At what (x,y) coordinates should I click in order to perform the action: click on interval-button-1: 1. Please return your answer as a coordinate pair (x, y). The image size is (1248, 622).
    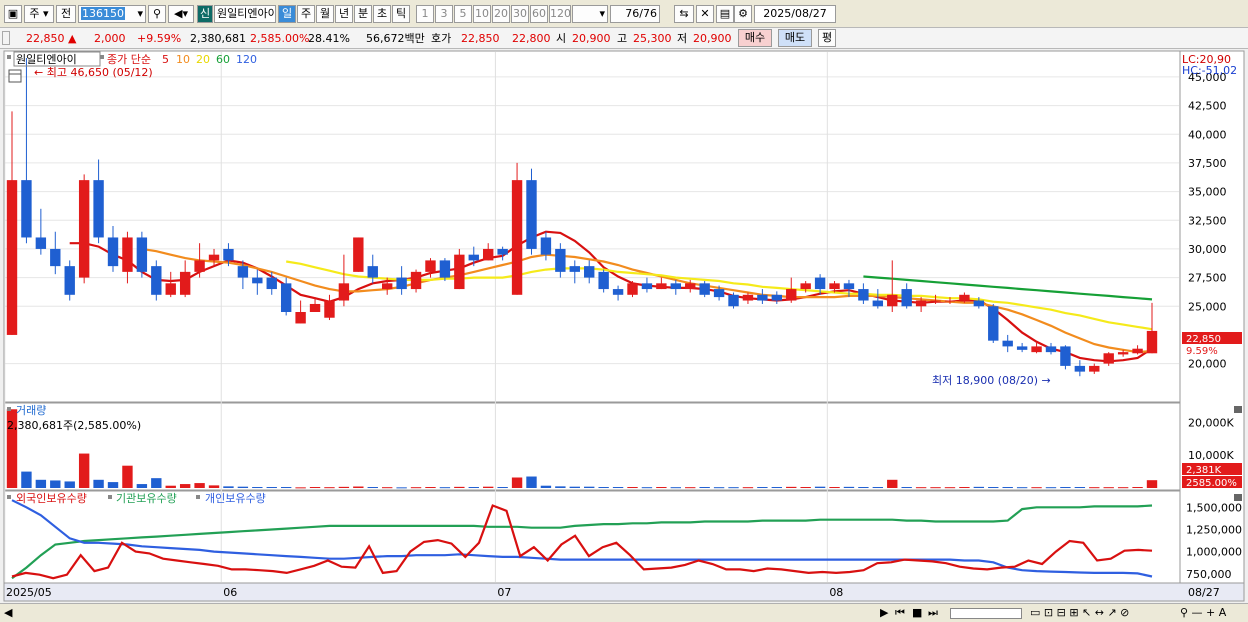
    Looking at the image, I should click on (425, 14).